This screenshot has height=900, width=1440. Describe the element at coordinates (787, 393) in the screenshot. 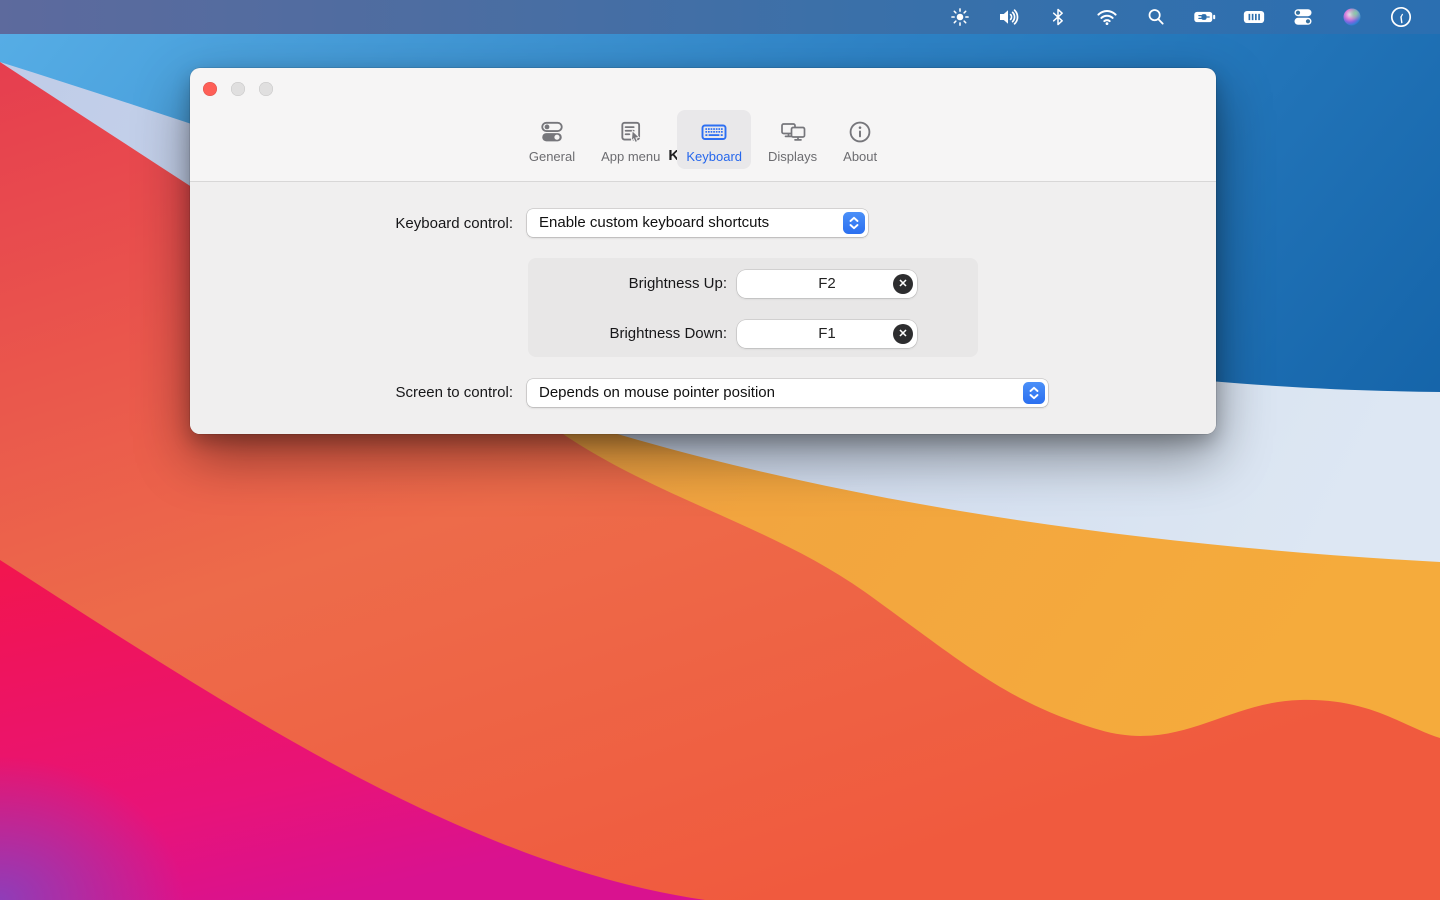

I see `screen-to-control-popup: Depends on mouse pointer position` at that location.